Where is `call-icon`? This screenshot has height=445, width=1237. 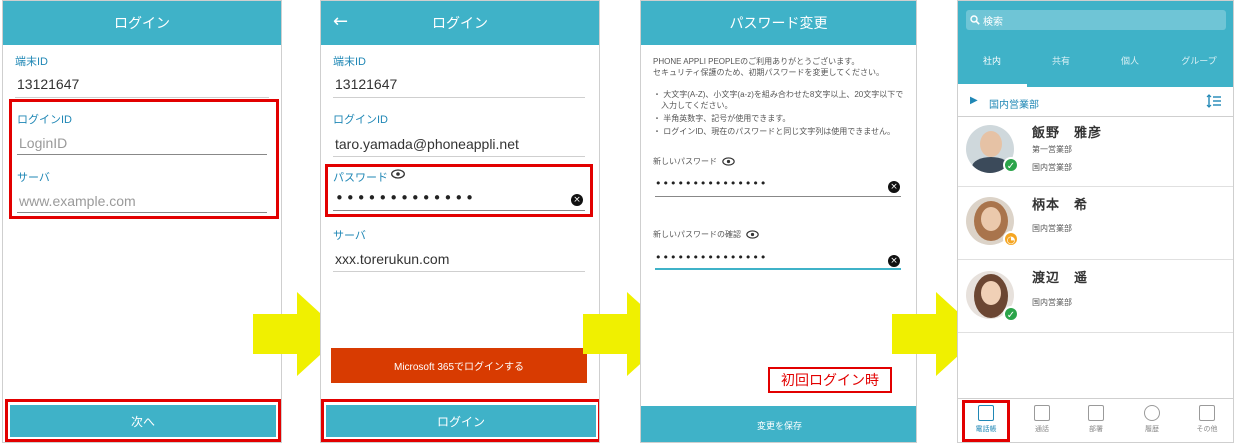
call-icon is located at coordinates (1042, 413).